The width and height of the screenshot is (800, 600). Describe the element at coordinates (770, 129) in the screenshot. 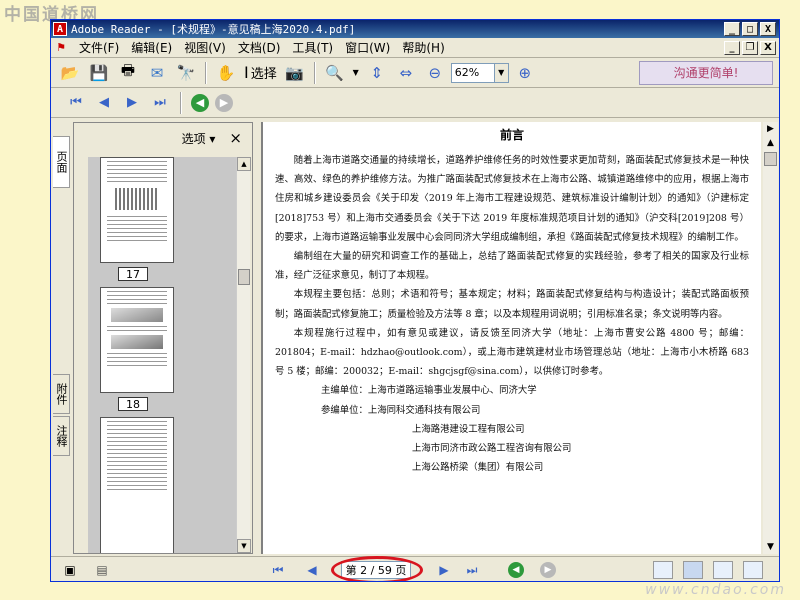

I see `page-navigation-arrow-icon: ▶` at that location.